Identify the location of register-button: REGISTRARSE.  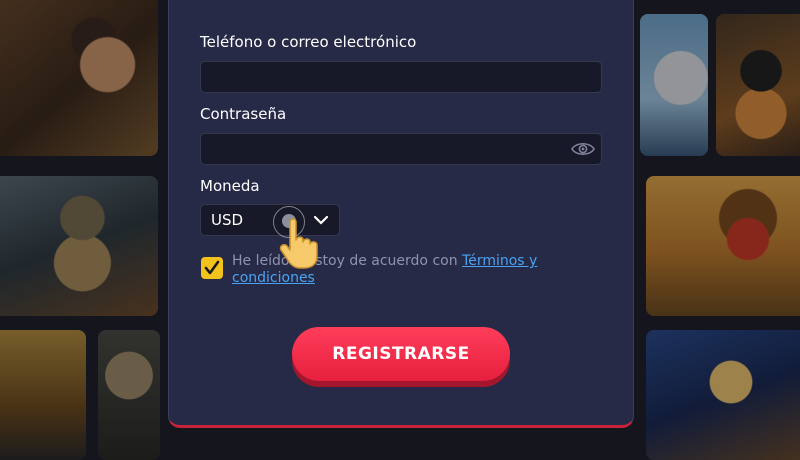
(401, 354).